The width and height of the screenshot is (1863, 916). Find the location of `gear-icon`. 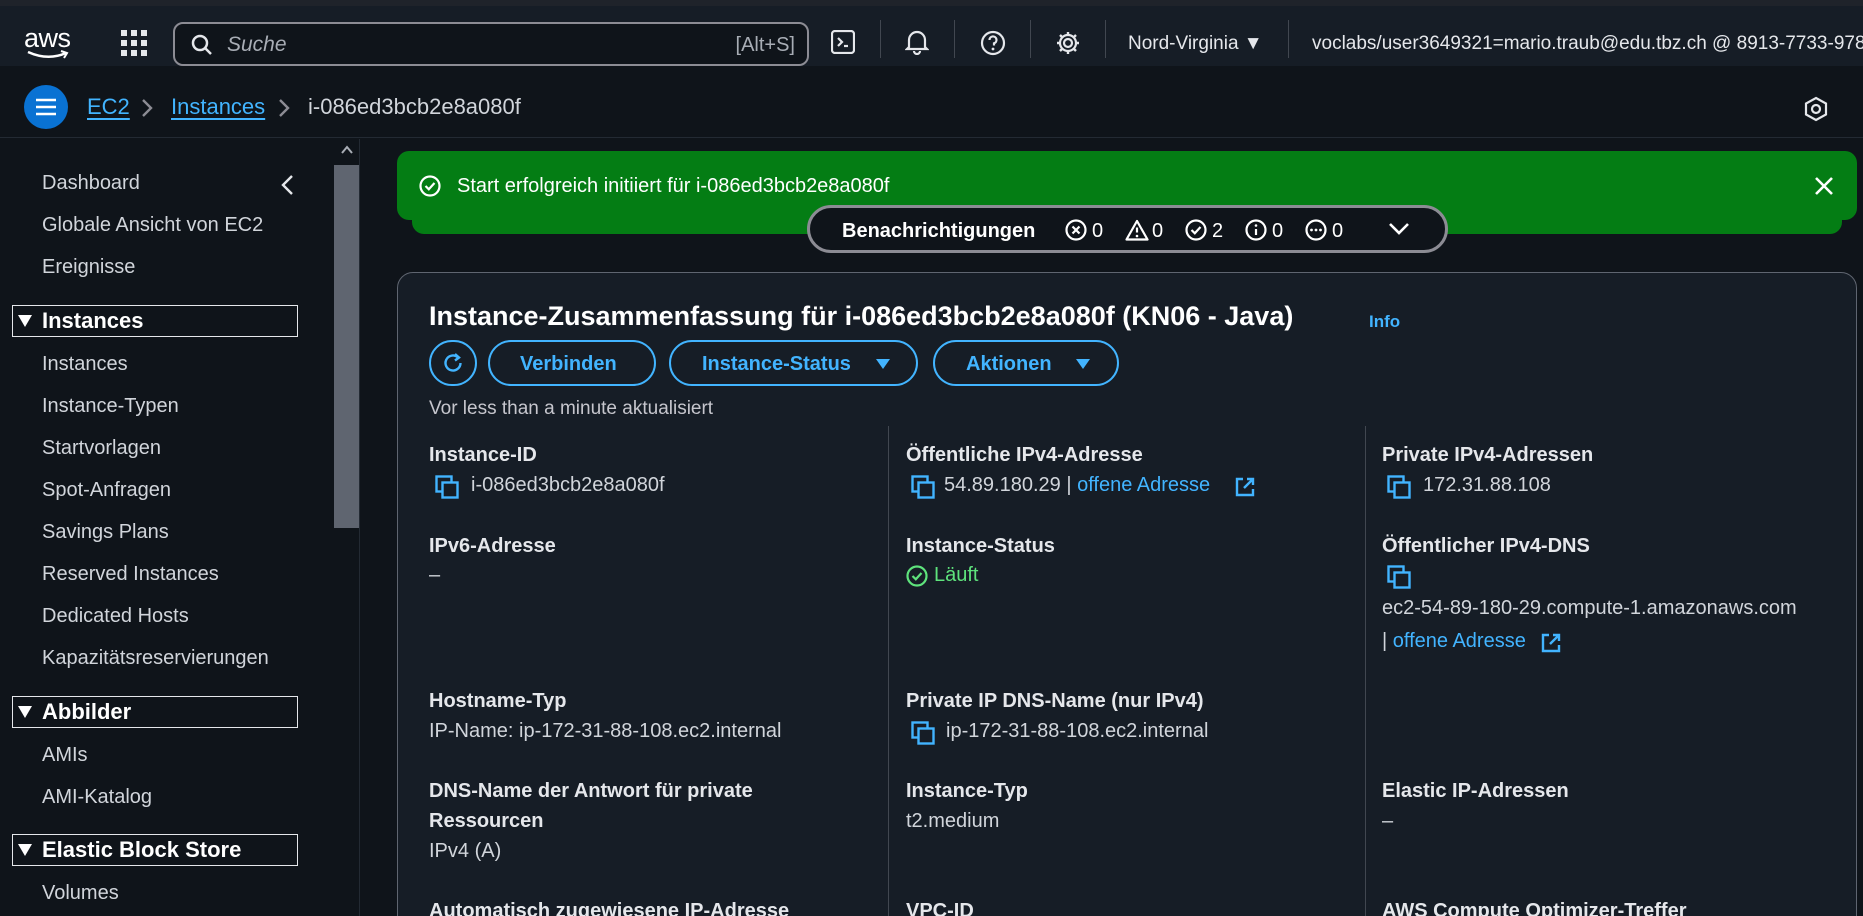

gear-icon is located at coordinates (1068, 43).